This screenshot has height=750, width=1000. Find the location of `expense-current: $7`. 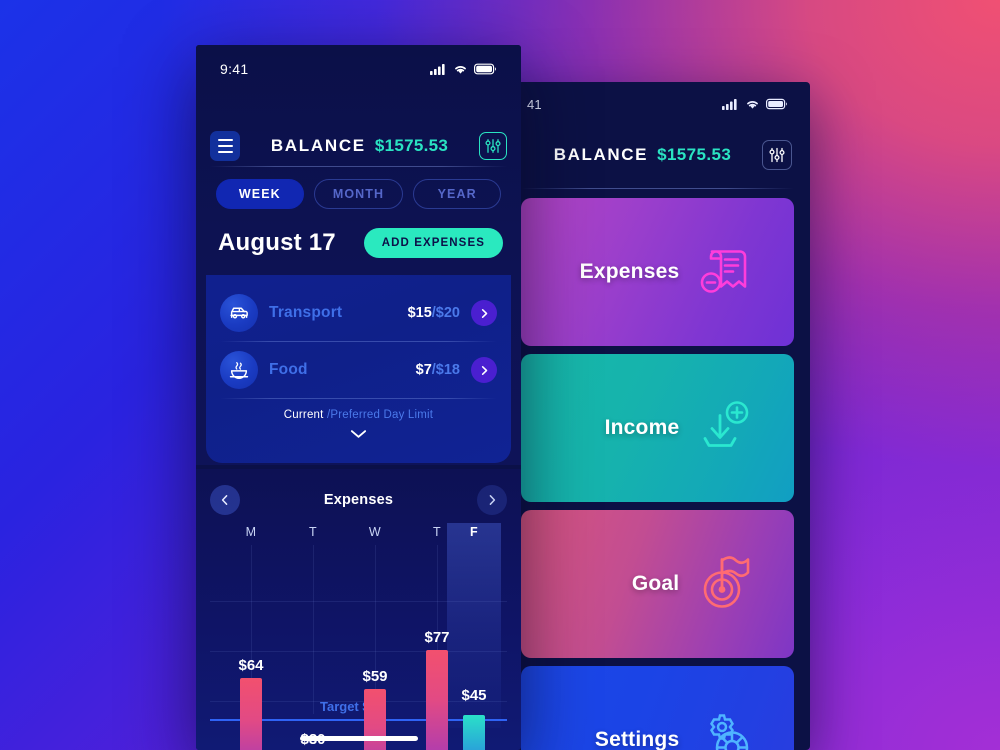

expense-current: $7 is located at coordinates (423, 370).